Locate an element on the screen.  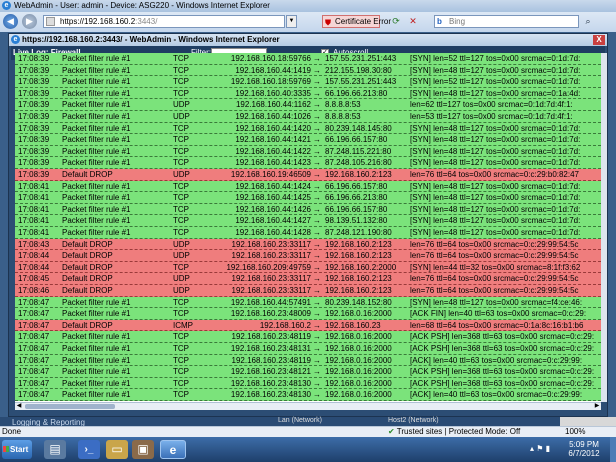
back-arrow-icon: ◀ is located at coordinates (10, 21).